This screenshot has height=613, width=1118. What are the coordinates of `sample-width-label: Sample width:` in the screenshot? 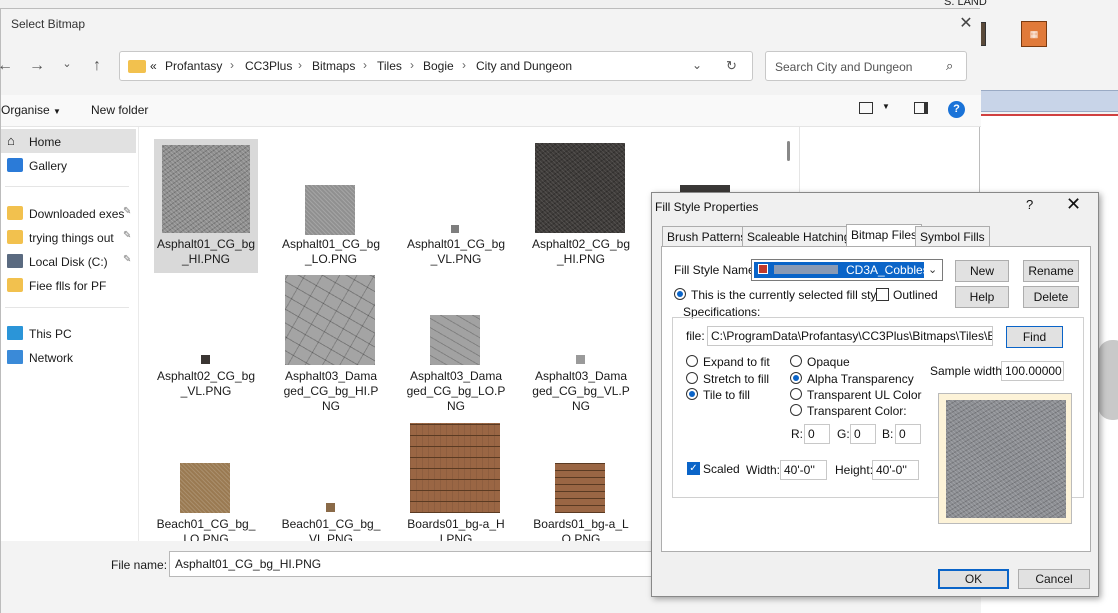 It's located at (968, 371).